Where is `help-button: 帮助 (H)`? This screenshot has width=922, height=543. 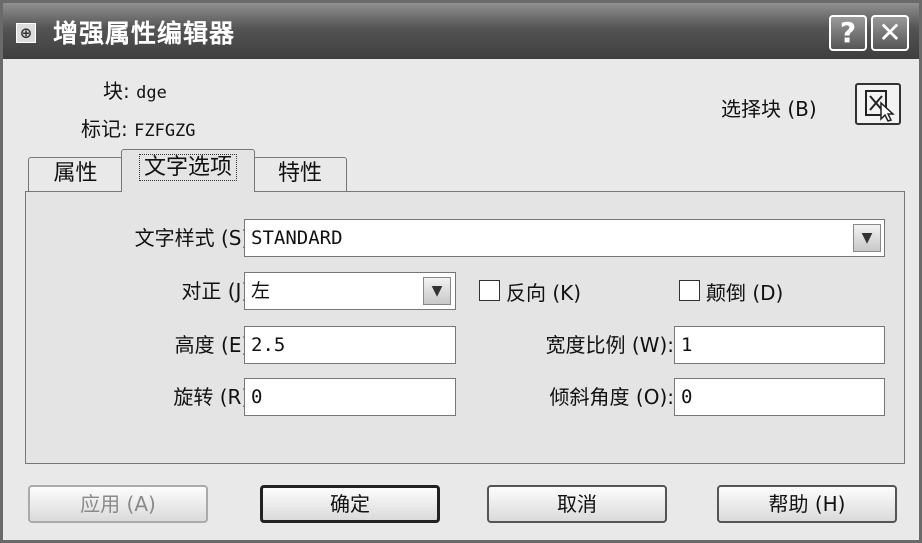
help-button: 帮助 (H) is located at coordinates (807, 504).